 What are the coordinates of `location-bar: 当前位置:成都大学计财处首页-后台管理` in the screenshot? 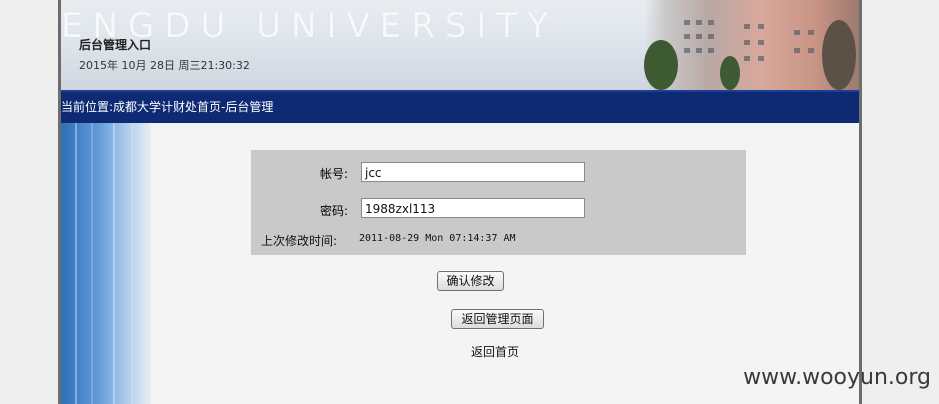 It's located at (460, 106).